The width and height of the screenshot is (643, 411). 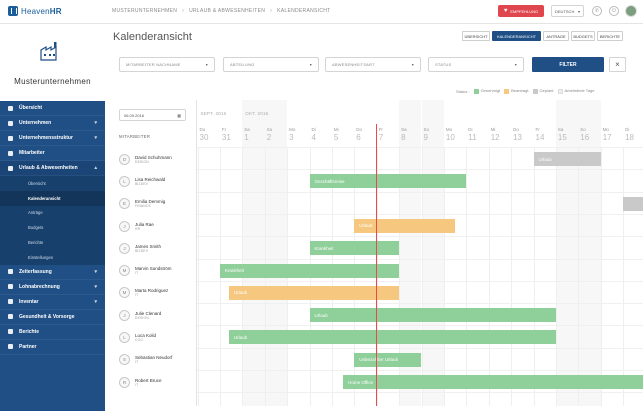 I want to click on tab-budgets: BUDGETS, so click(x=583, y=36).